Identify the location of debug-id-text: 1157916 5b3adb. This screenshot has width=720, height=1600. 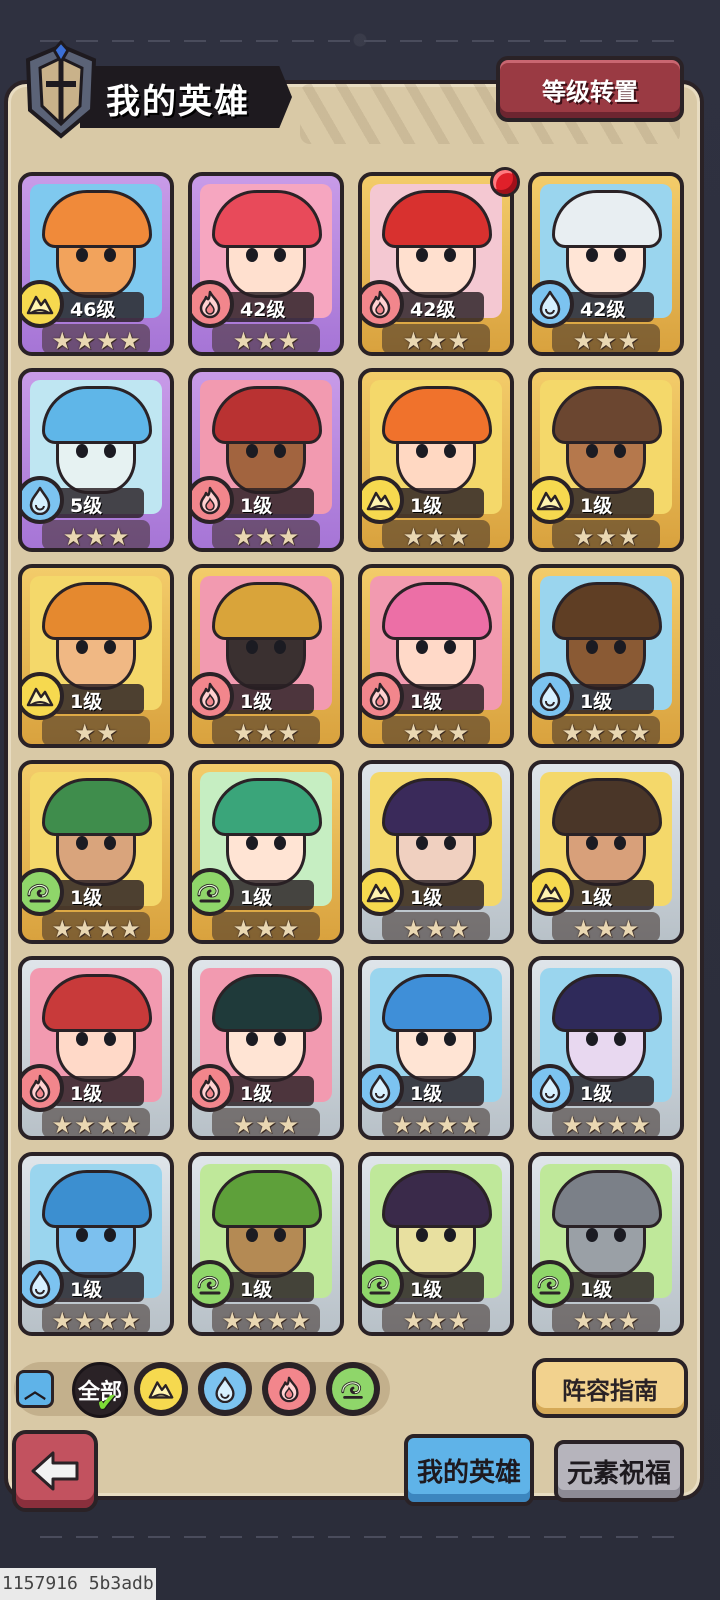
(78, 1584).